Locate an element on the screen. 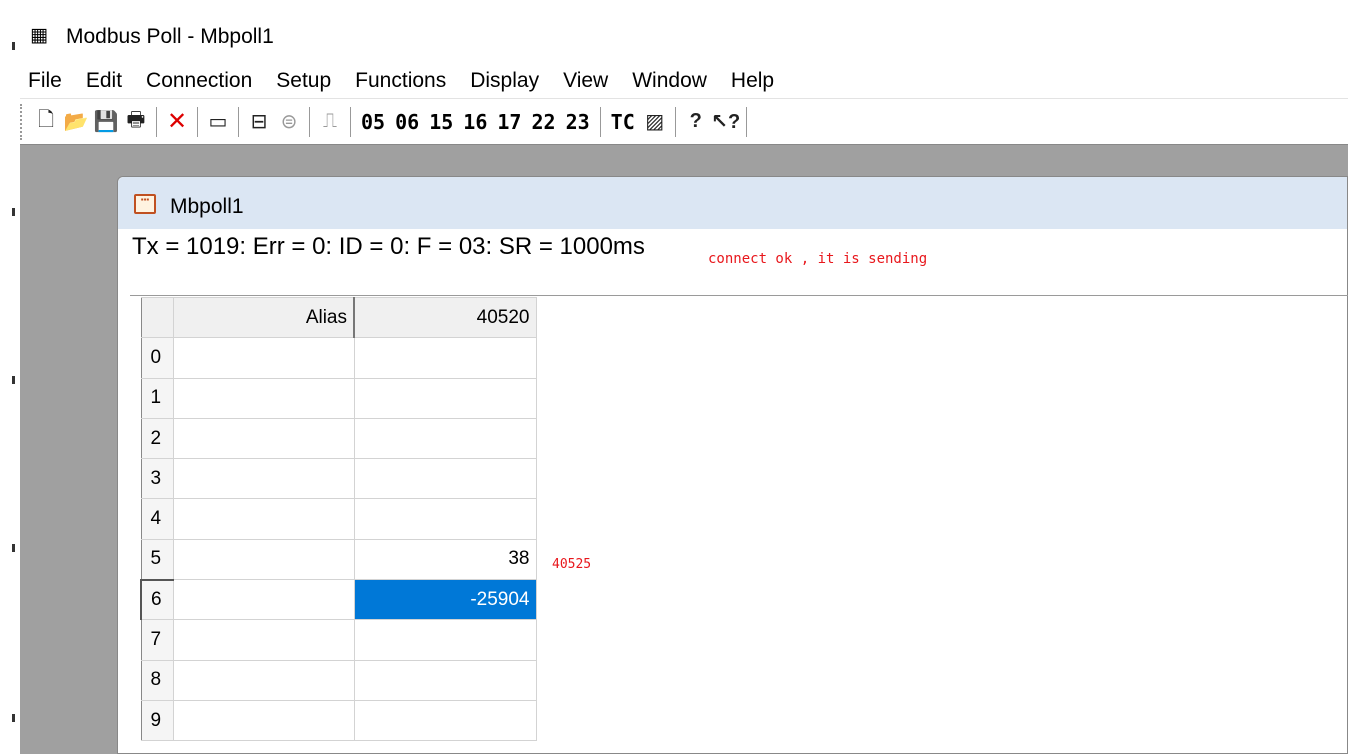 The width and height of the screenshot is (1348, 754). function-06-button: 06 is located at coordinates (407, 122).